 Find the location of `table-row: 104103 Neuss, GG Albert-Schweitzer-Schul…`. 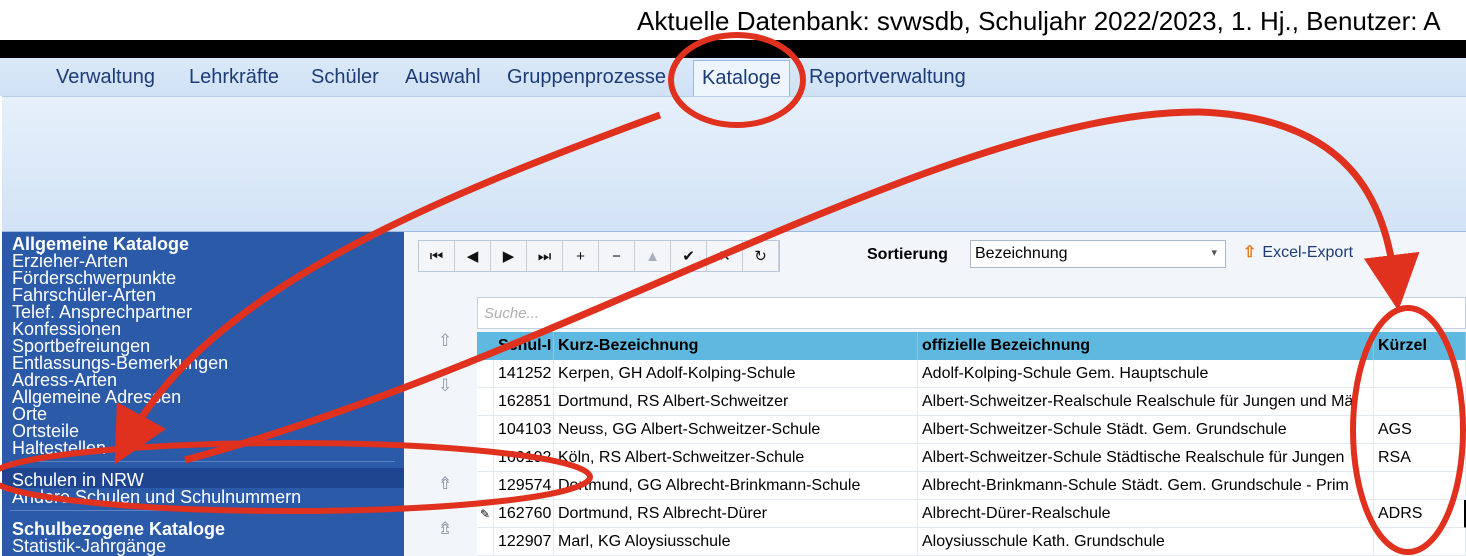

table-row: 104103 Neuss, GG Albert-Schweitzer-Schul… is located at coordinates (971, 430).